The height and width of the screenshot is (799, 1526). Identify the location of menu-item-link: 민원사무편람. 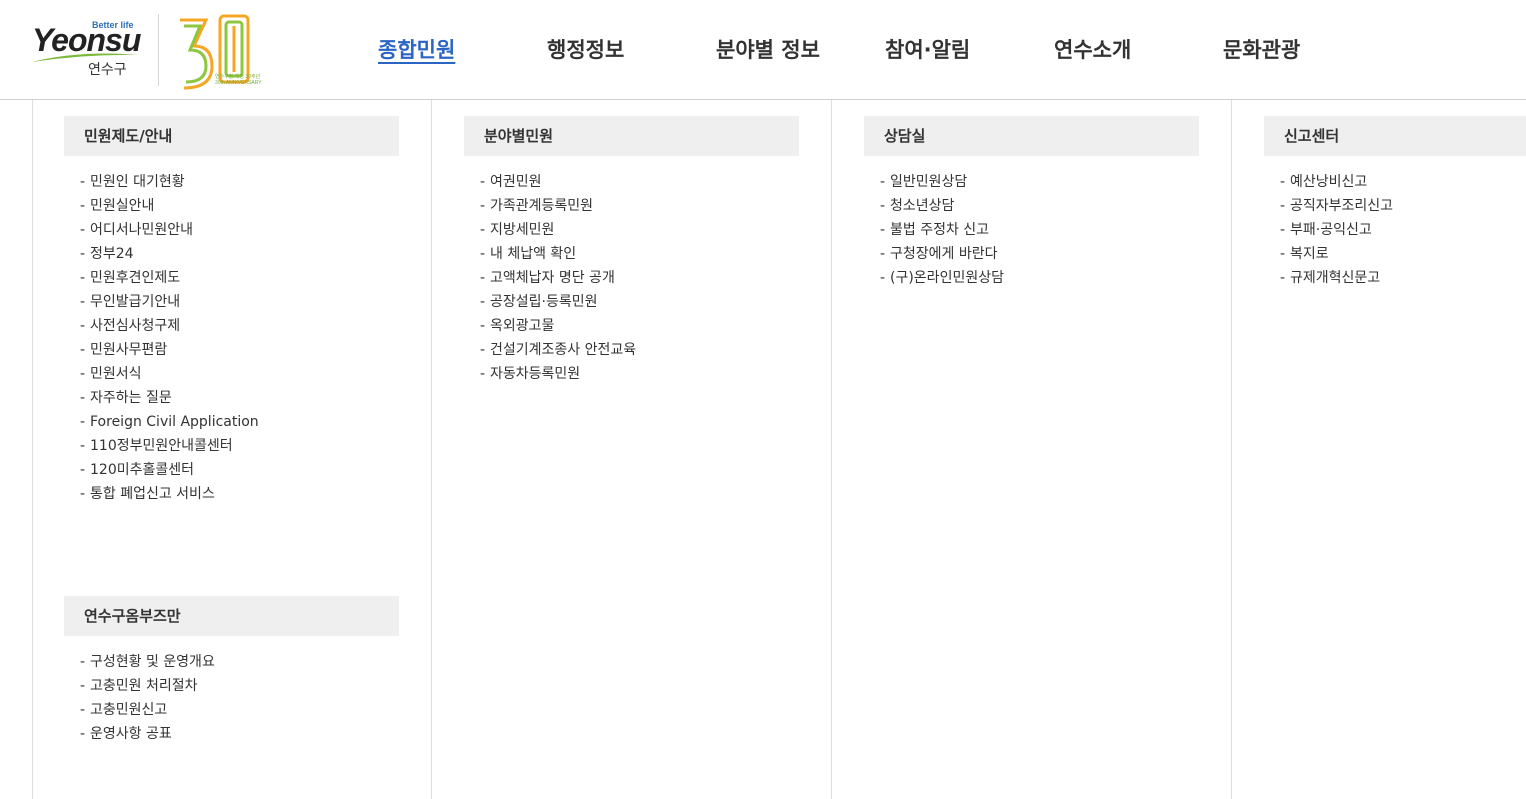
(128, 350).